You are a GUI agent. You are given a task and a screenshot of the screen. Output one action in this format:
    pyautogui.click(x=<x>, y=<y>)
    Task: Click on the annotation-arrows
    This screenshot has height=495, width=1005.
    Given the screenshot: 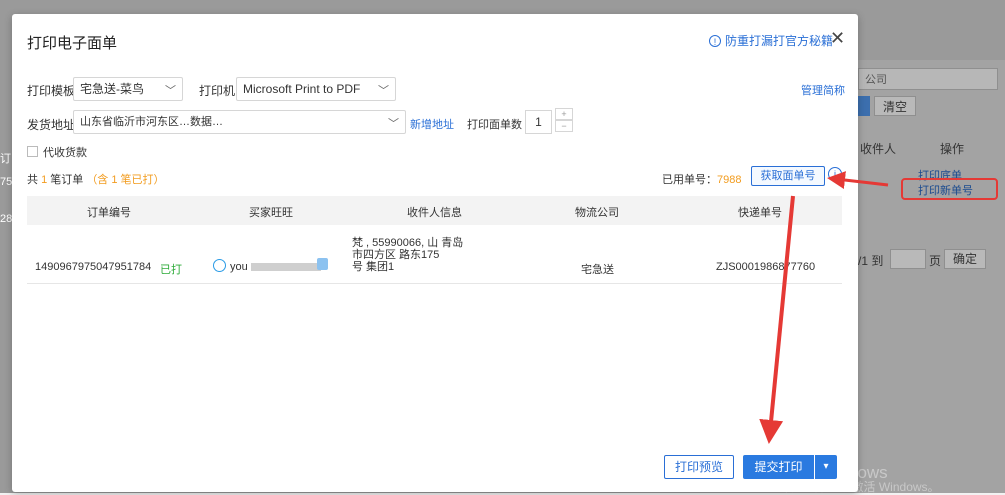 What is the action you would take?
    pyautogui.click(x=824, y=307)
    